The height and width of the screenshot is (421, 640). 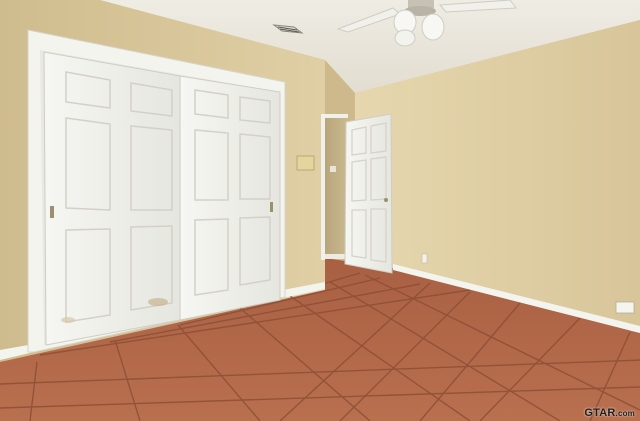 What do you see at coordinates (52, 212) in the screenshot?
I see `closet-door-left-handle` at bounding box center [52, 212].